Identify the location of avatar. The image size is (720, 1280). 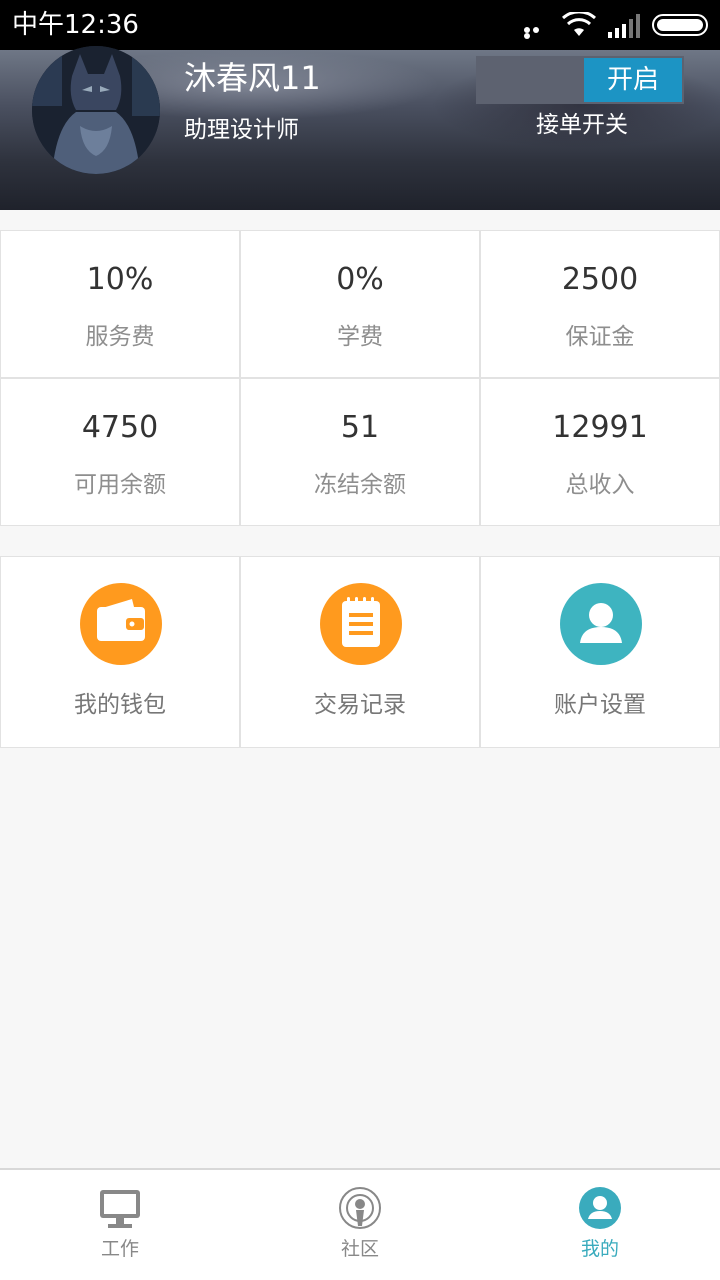
(96, 110).